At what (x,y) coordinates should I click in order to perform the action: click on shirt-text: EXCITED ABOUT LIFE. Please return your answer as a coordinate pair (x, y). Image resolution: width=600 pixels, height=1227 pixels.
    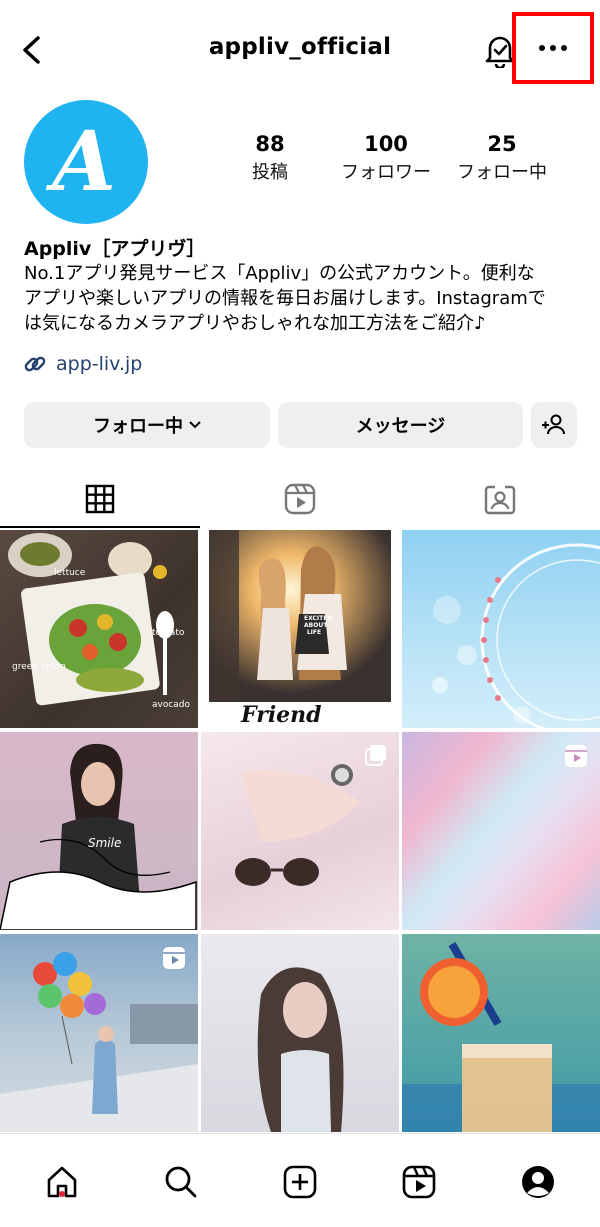
    Looking at the image, I should click on (318, 625).